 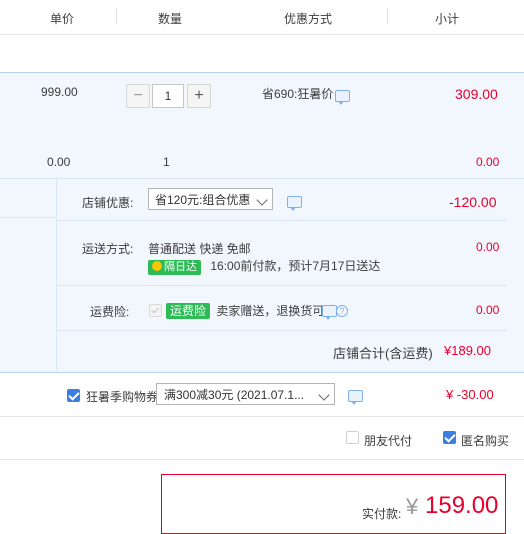 What do you see at coordinates (342, 310) in the screenshot?
I see `help-icon: ?` at bounding box center [342, 310].